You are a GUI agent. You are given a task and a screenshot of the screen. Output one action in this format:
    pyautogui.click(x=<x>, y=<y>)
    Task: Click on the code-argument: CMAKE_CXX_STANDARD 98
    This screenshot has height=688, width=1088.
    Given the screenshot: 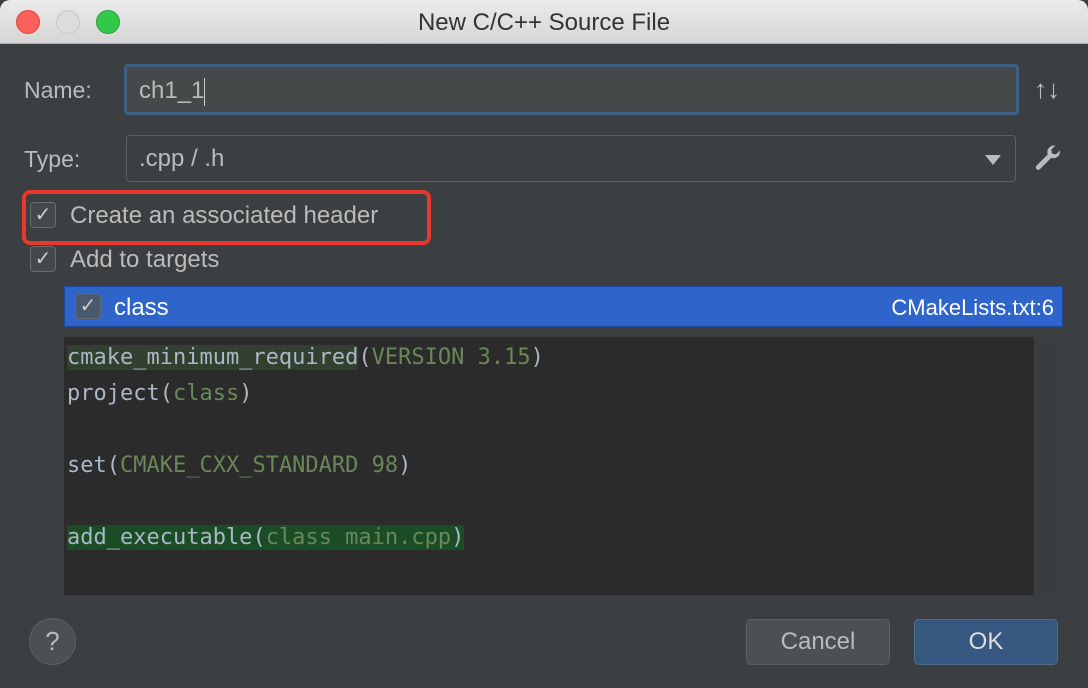 What is the action you would take?
    pyautogui.click(x=259, y=465)
    